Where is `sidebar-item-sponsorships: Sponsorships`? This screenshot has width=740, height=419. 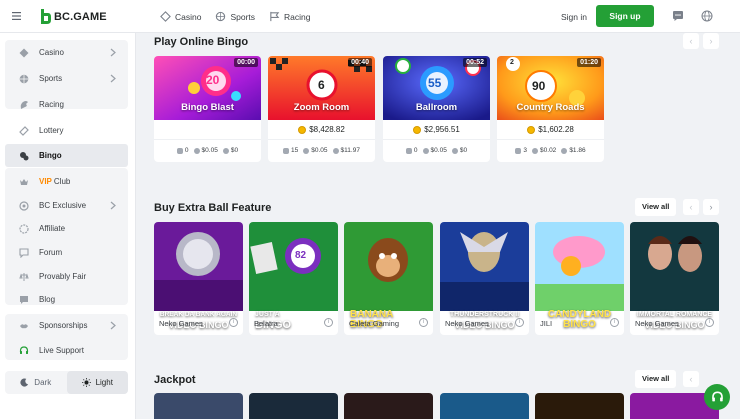
sidebar-item-sponsorships: Sponsorships is located at coordinates (66, 325).